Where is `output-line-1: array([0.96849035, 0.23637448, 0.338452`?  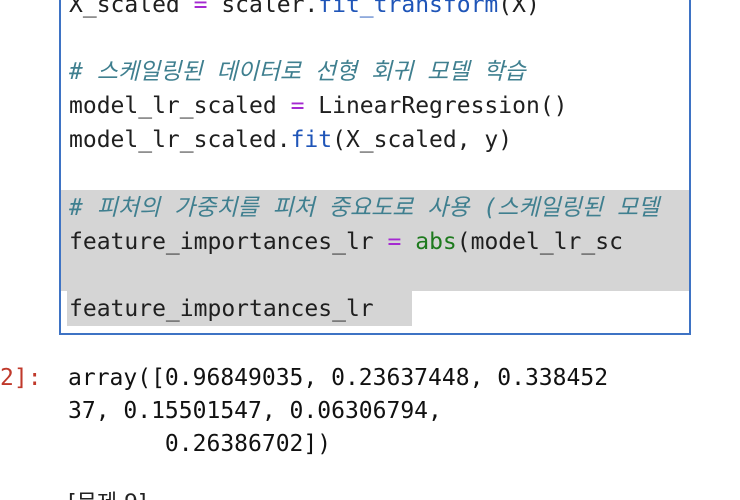 output-line-1: array([0.96849035, 0.23637448, 0.338452 is located at coordinates (338, 378).